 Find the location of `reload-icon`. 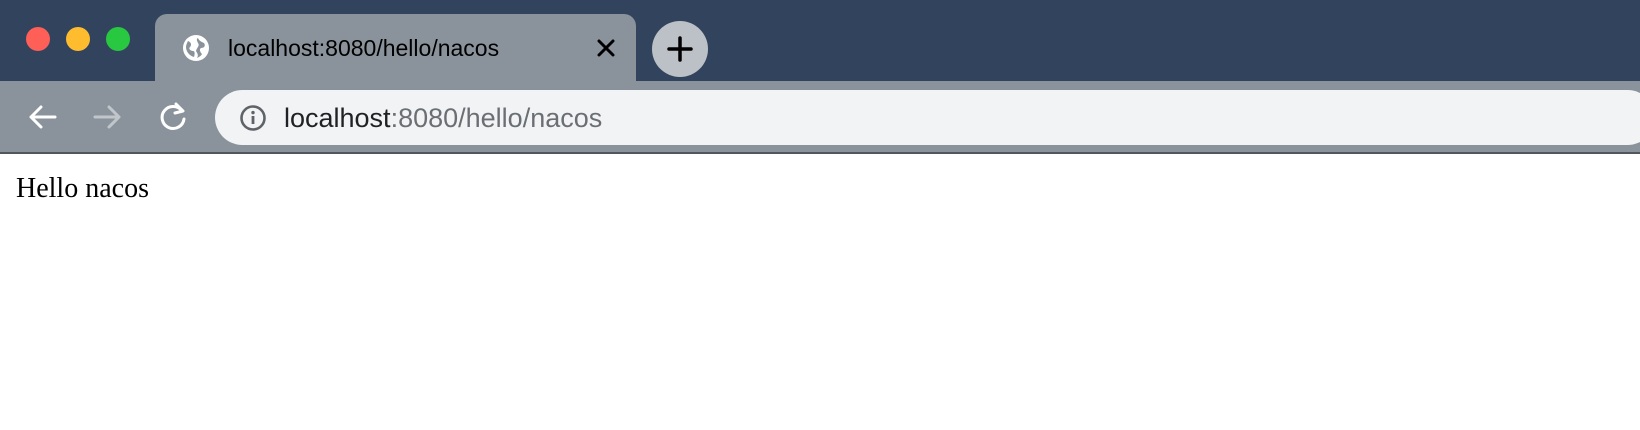

reload-icon is located at coordinates (173, 117).